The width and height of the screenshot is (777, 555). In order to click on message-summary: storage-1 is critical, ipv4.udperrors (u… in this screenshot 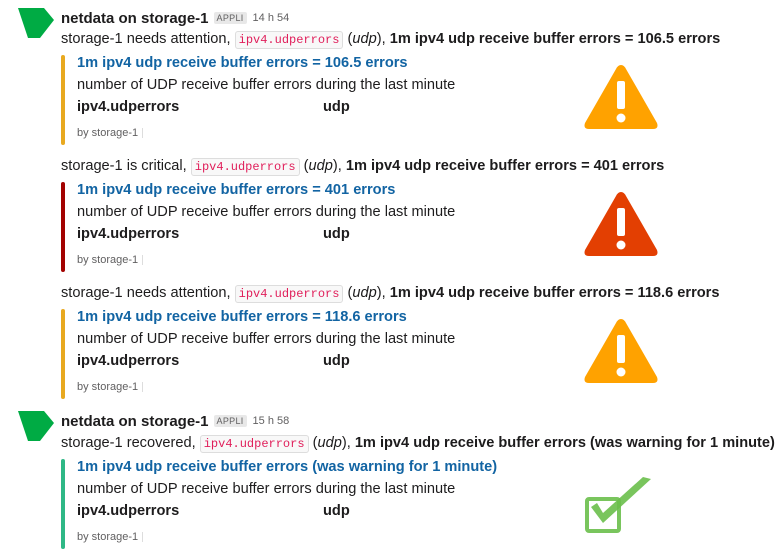, I will do `click(362, 166)`.